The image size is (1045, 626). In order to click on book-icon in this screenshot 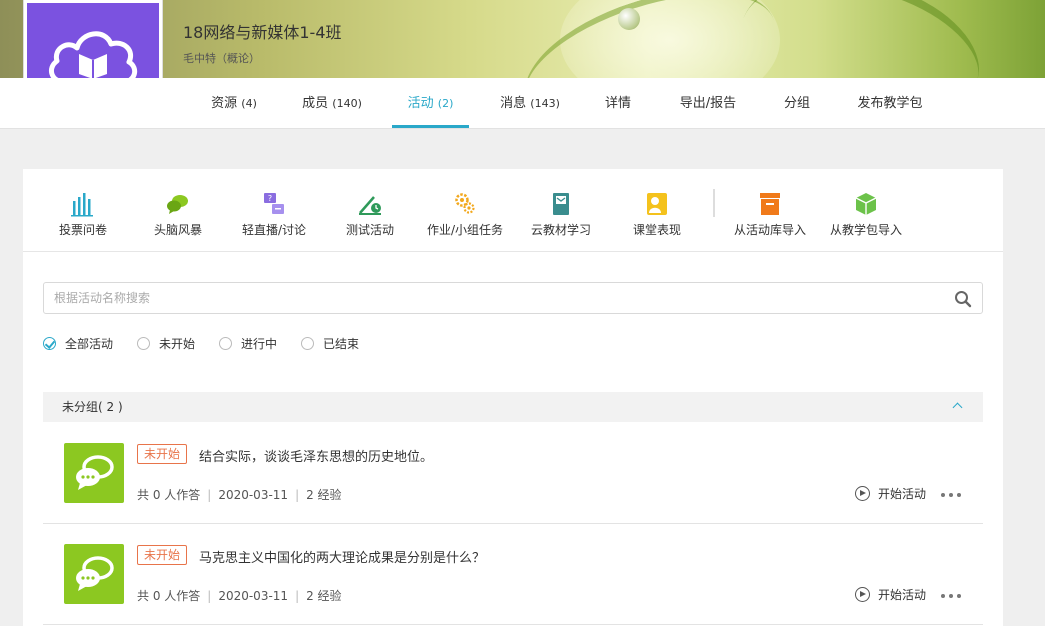, I will do `click(561, 204)`.